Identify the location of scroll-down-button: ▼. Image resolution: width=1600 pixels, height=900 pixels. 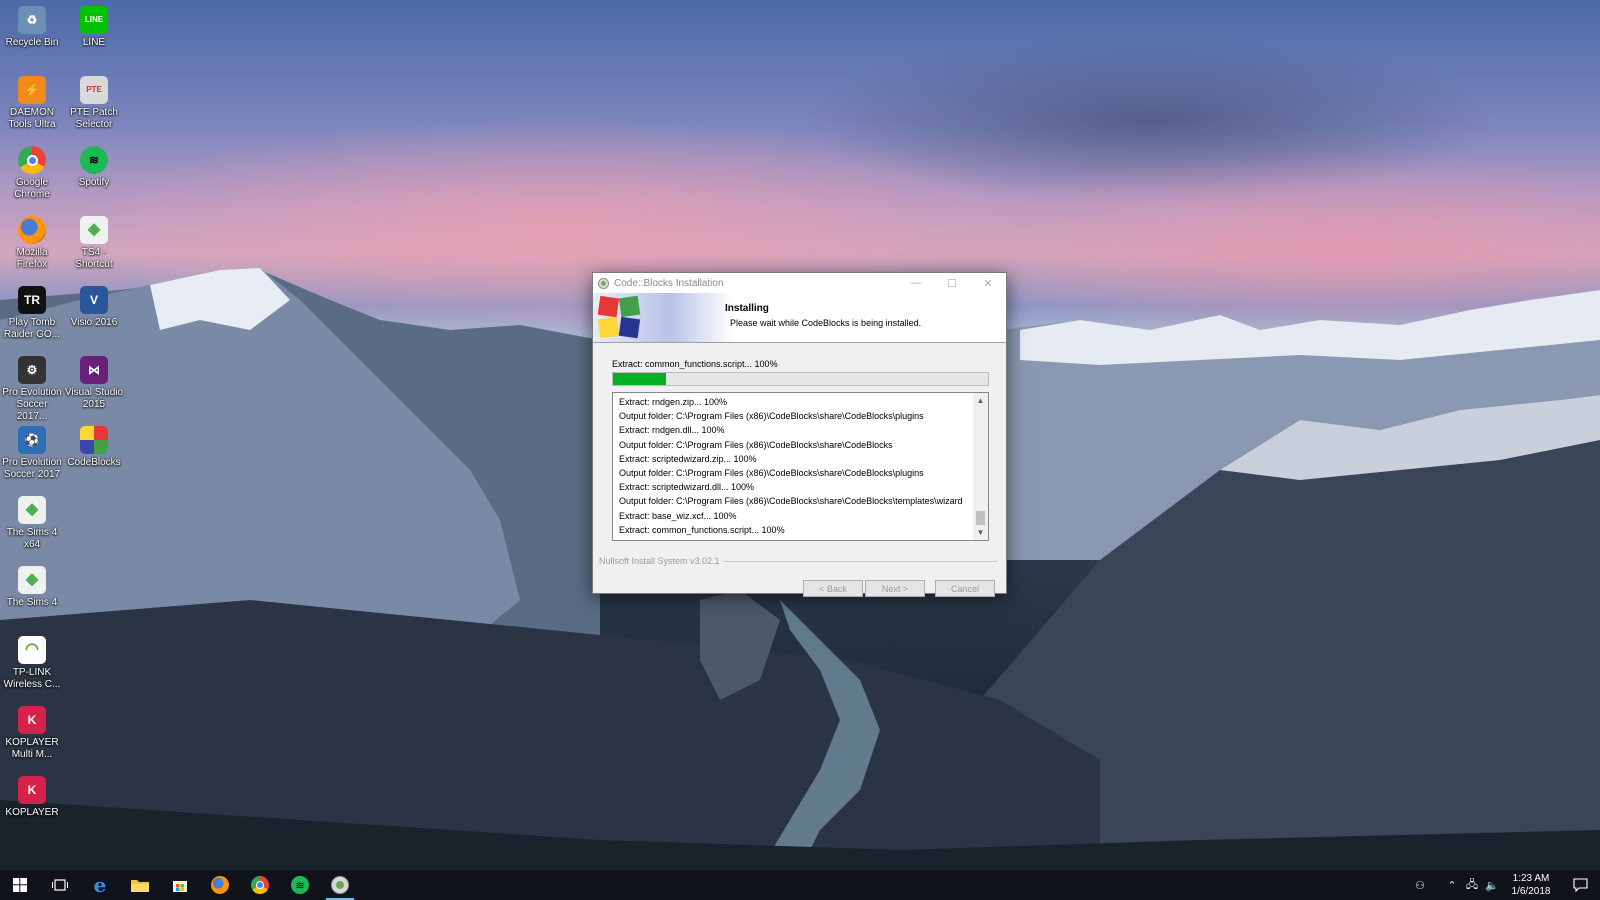
(980, 532).